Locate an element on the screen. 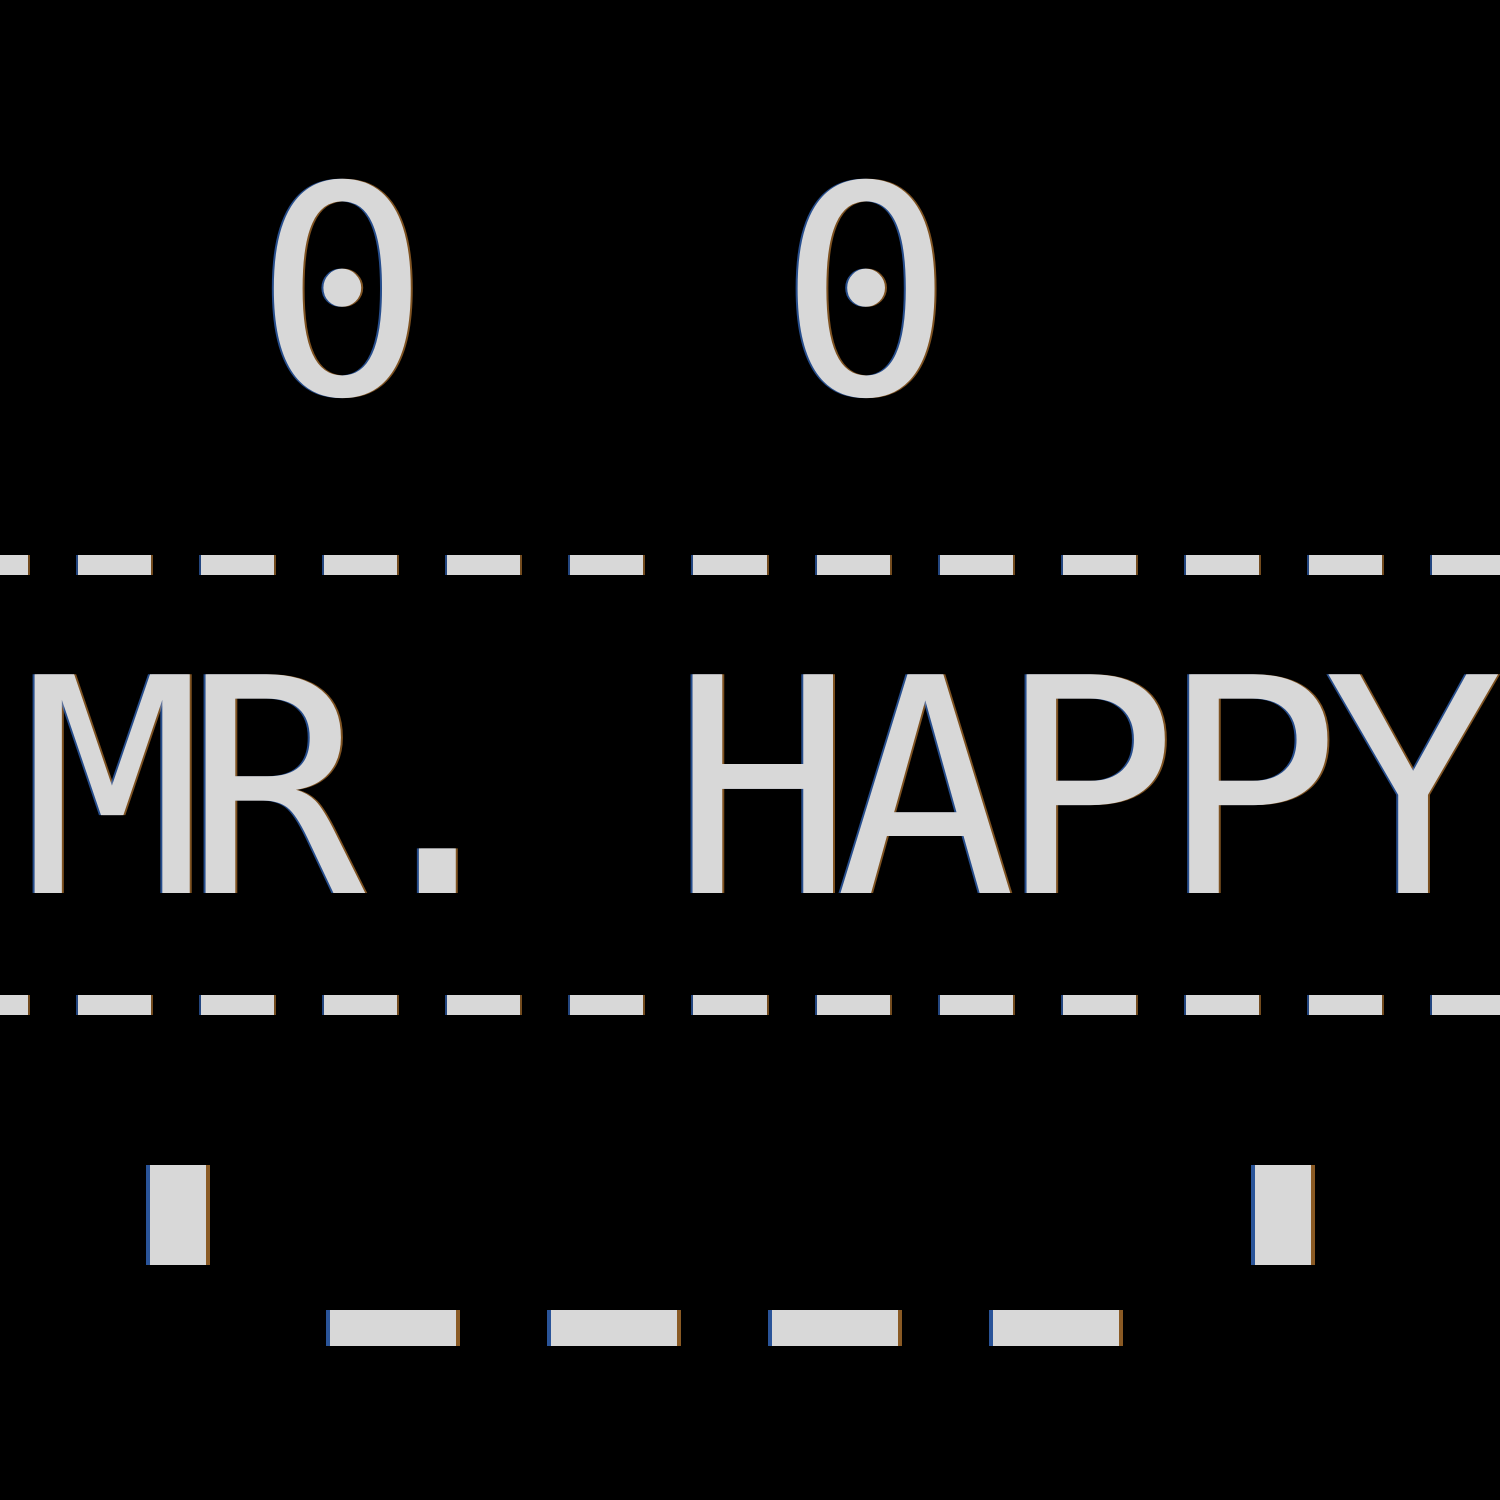 The width and height of the screenshot is (1500, 1500). mouth-left-corner is located at coordinates (178, 1215).